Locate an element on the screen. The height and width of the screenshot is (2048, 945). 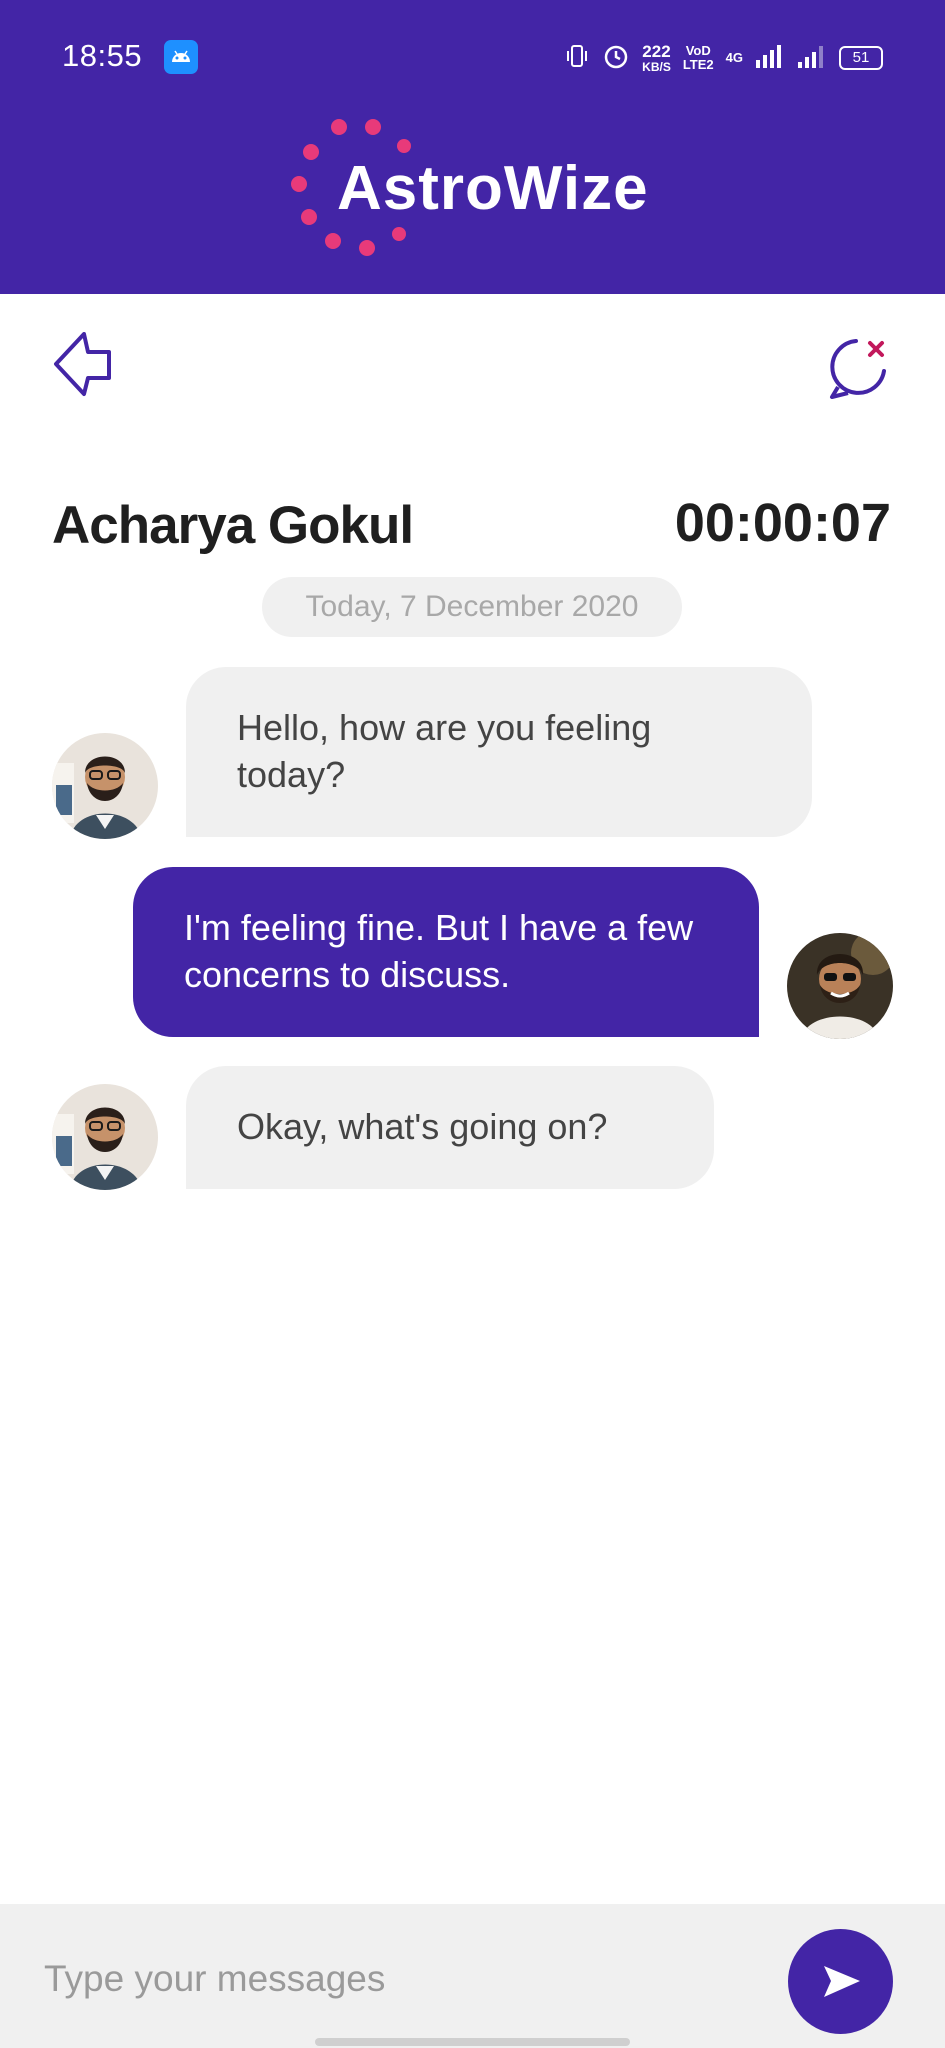
astrowize-logo: AstroWize is located at coordinates (485, 190).